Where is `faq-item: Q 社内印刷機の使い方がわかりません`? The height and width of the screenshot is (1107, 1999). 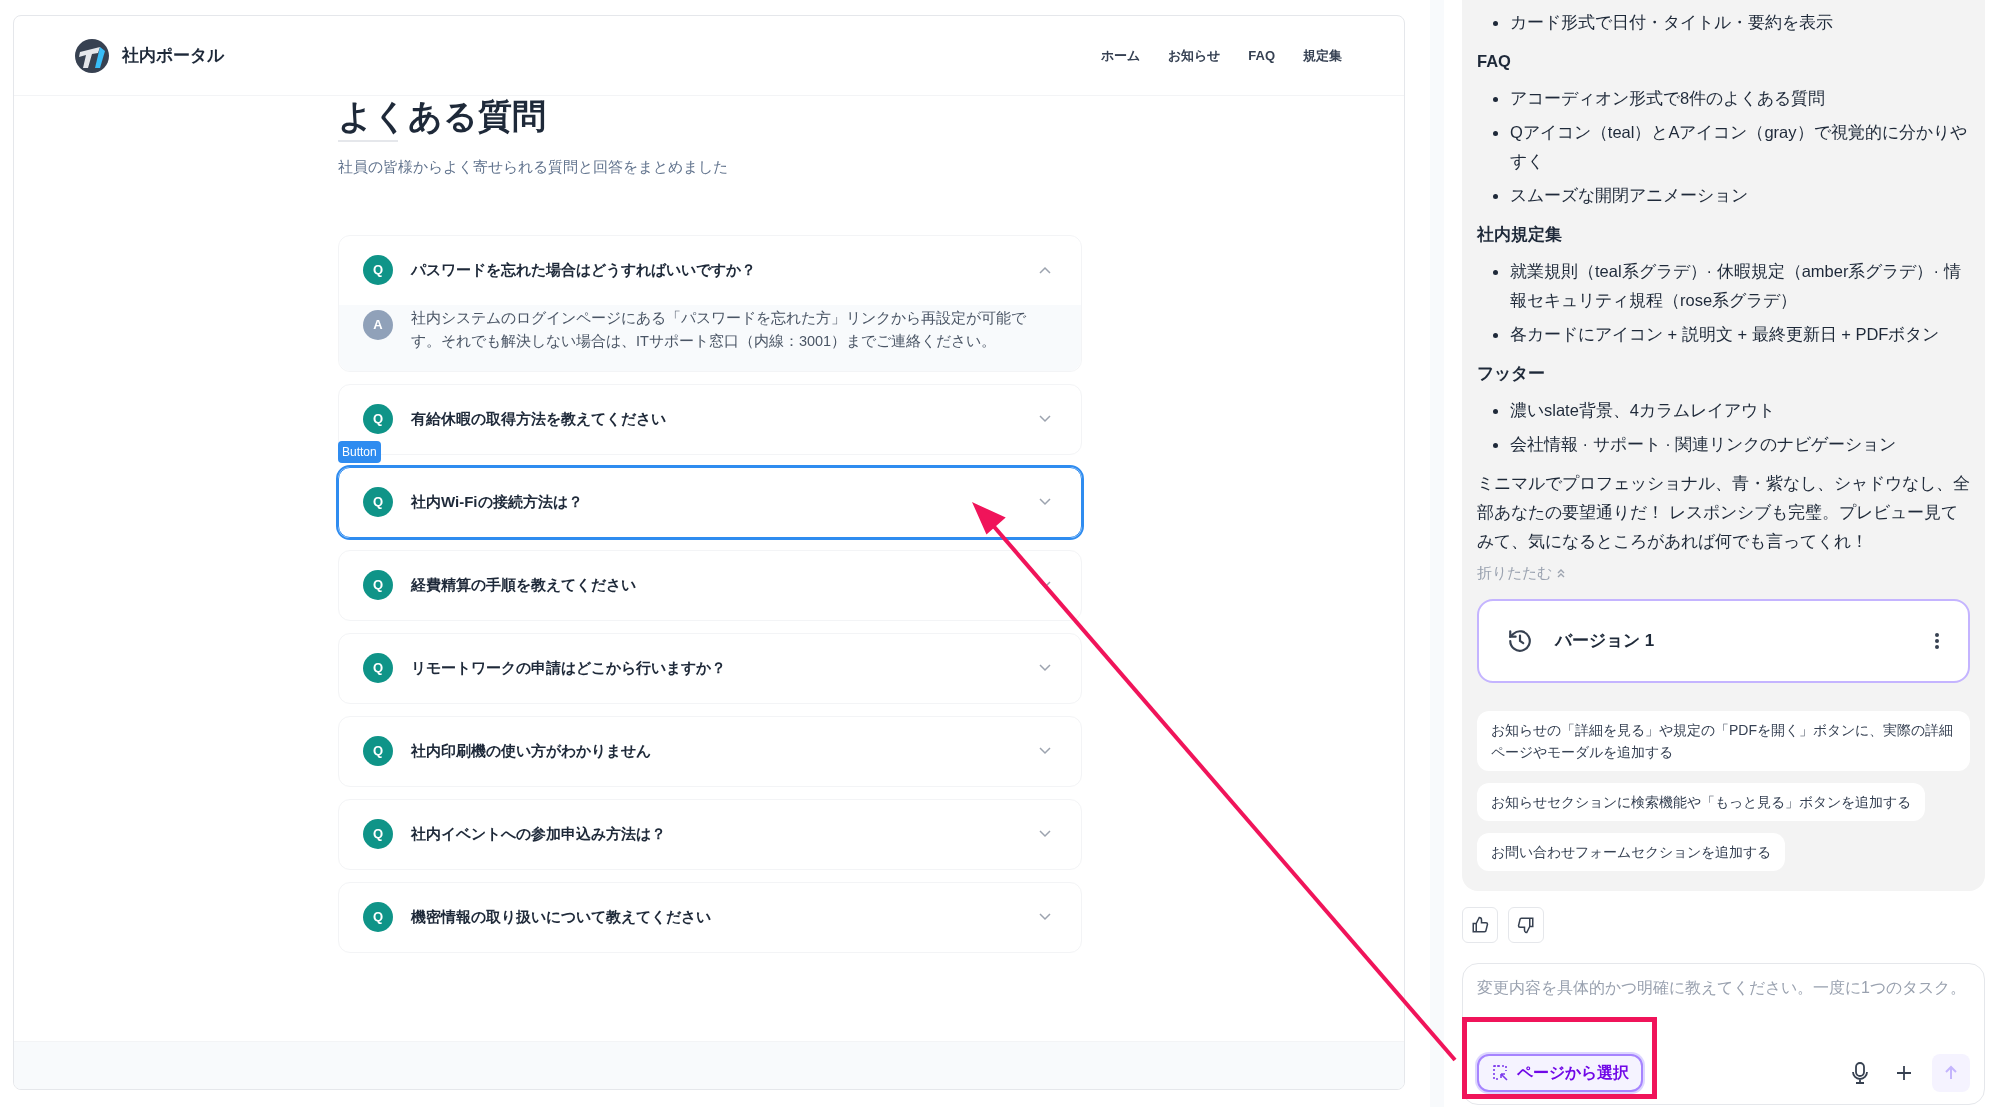
faq-item: Q 社内印刷機の使い方がわかりません is located at coordinates (710, 751).